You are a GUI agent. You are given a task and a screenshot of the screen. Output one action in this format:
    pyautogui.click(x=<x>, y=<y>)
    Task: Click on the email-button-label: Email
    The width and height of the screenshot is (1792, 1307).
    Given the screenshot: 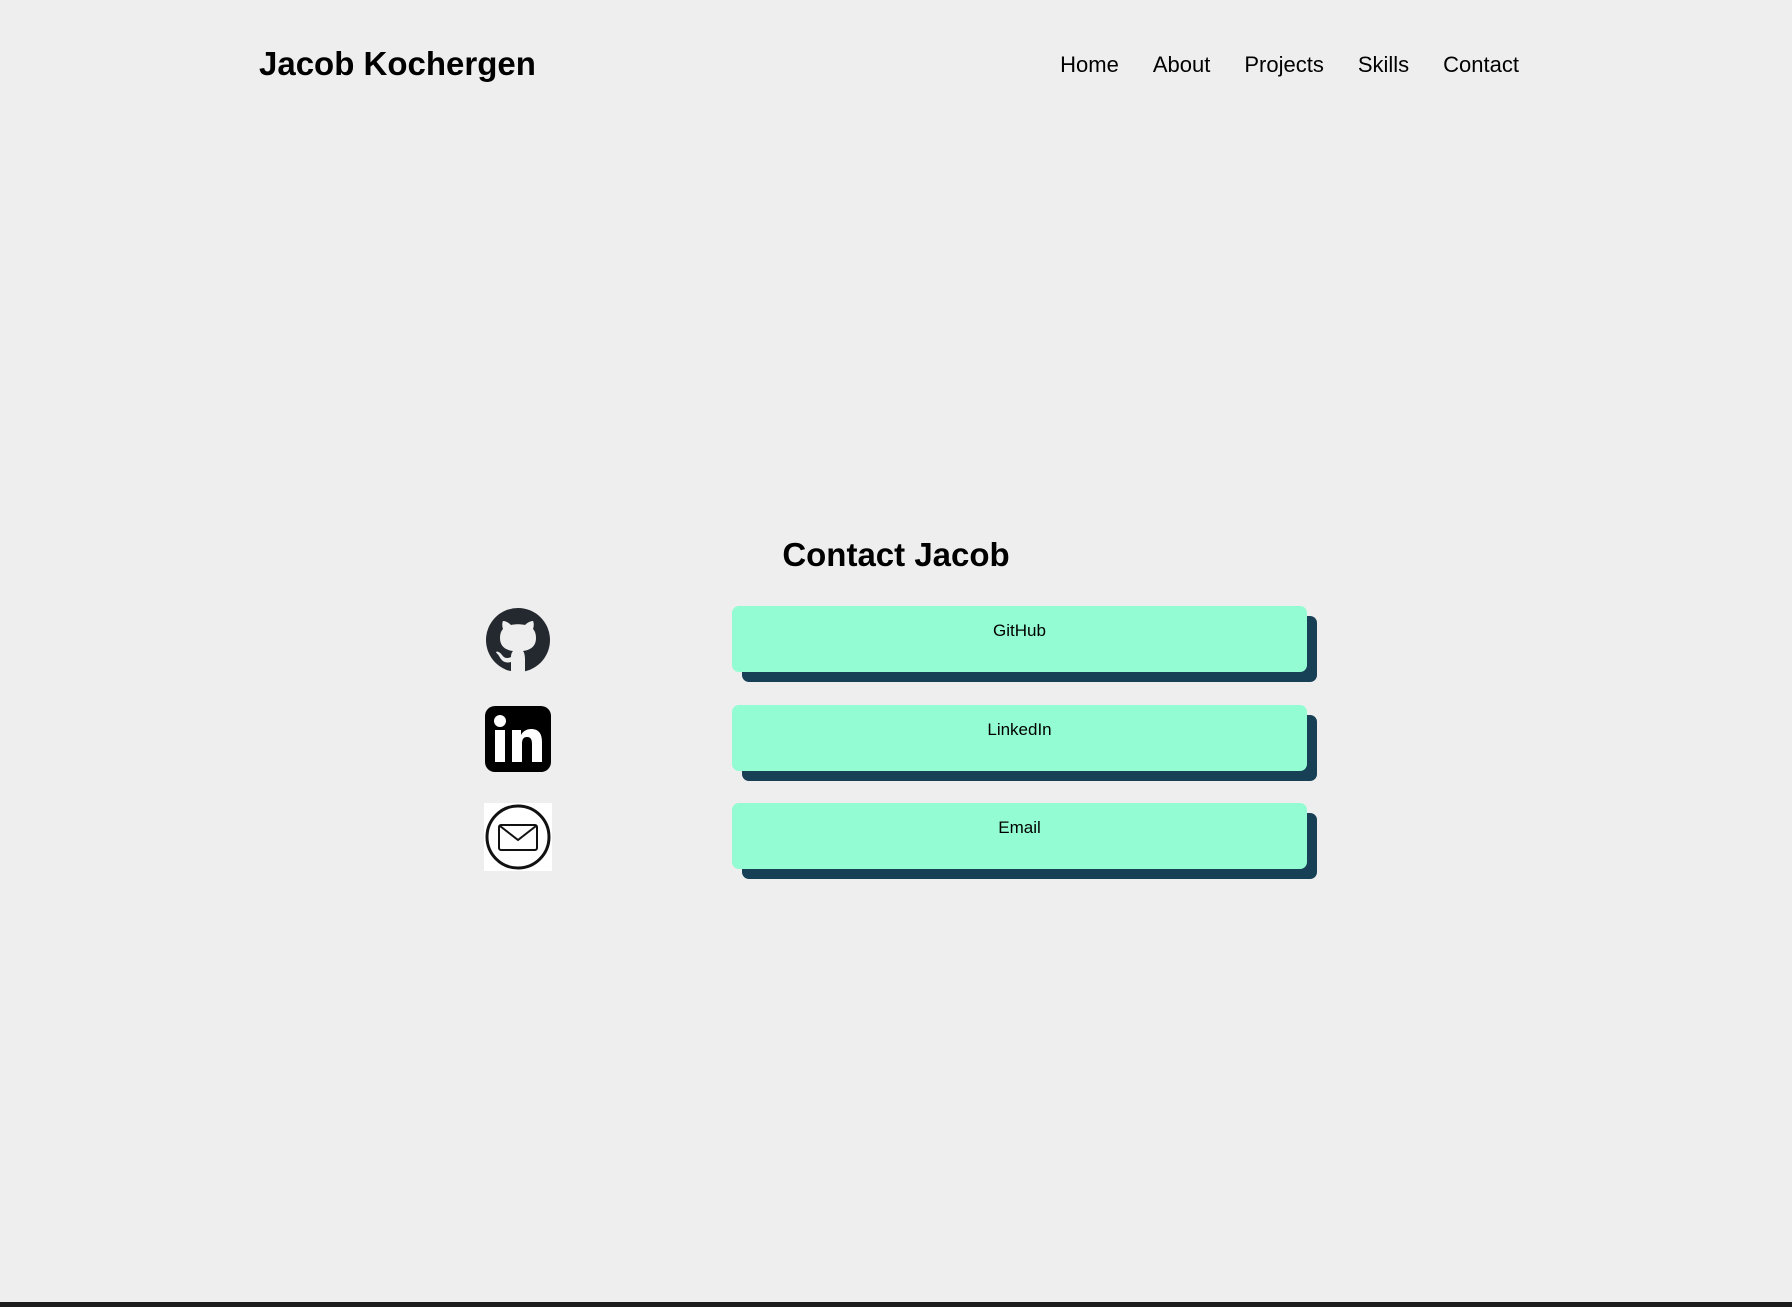 What is the action you would take?
    pyautogui.click(x=1019, y=827)
    